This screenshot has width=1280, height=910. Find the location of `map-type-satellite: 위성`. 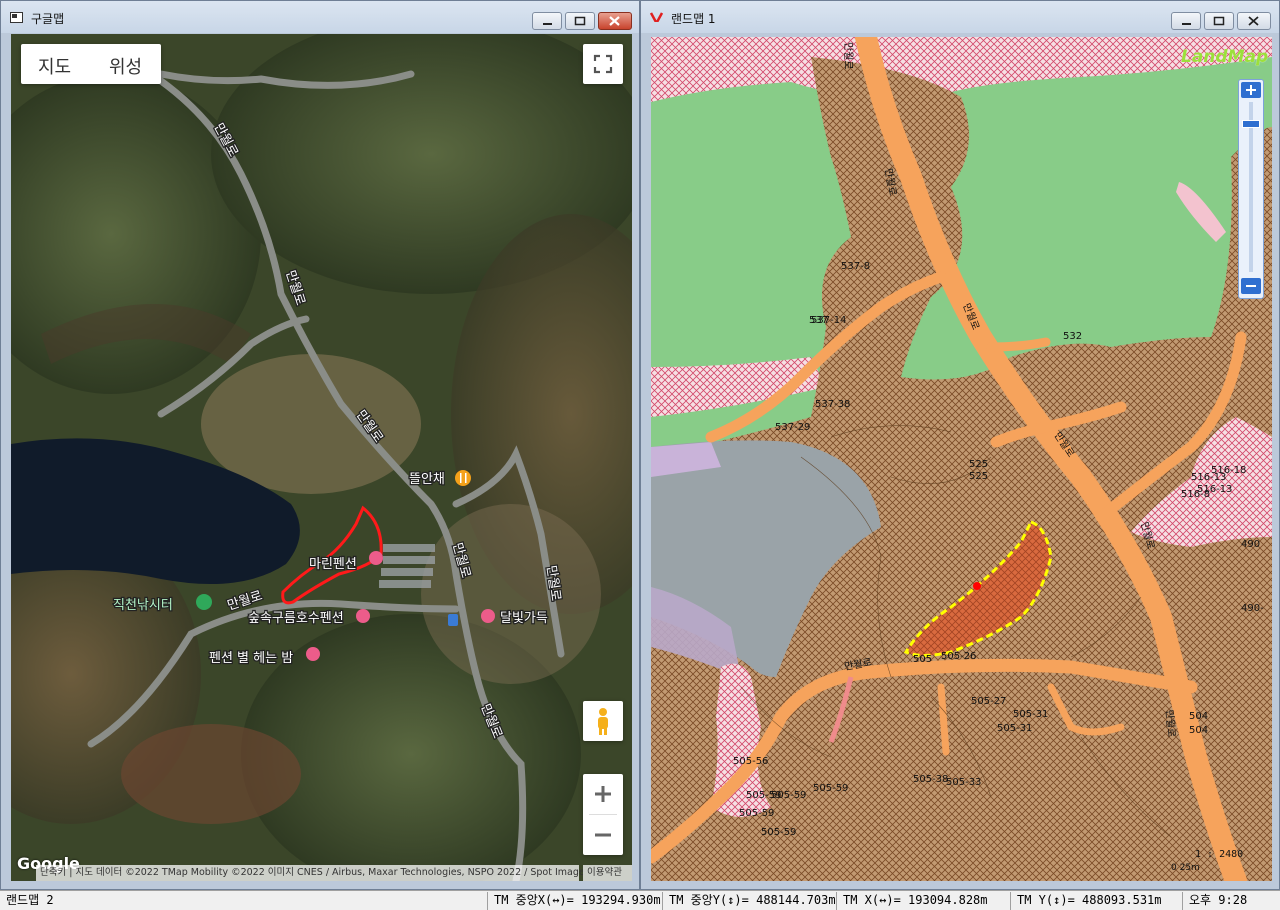

map-type-satellite: 위성 is located at coordinates (125, 66).